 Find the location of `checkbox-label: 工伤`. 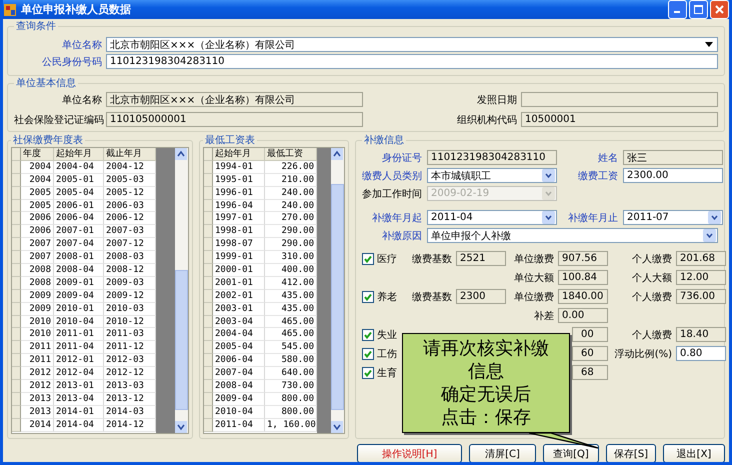

checkbox-label: 工伤 is located at coordinates (387, 353).